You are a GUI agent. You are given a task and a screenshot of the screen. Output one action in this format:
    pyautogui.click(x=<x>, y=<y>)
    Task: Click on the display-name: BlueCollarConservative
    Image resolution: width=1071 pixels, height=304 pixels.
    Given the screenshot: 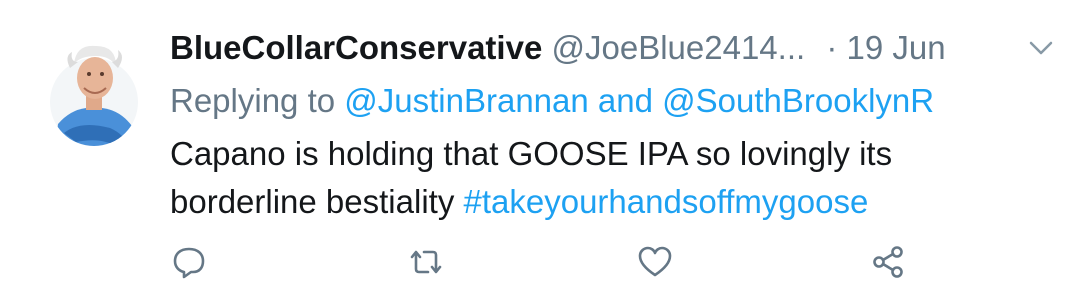 What is the action you would take?
    pyautogui.click(x=356, y=47)
    